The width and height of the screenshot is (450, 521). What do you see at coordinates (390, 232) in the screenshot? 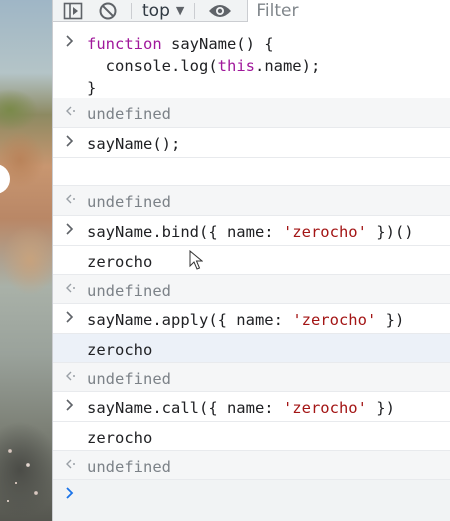
I see `code-text: })()` at bounding box center [390, 232].